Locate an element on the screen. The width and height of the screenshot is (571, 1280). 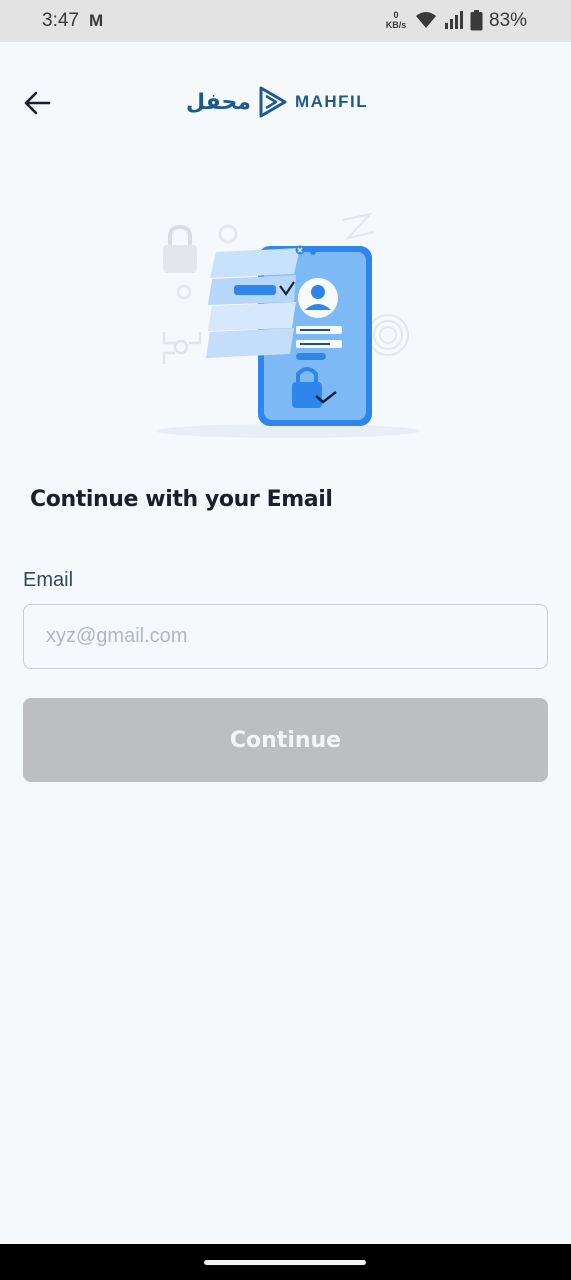
system-nav-bar is located at coordinates (285, 1262).